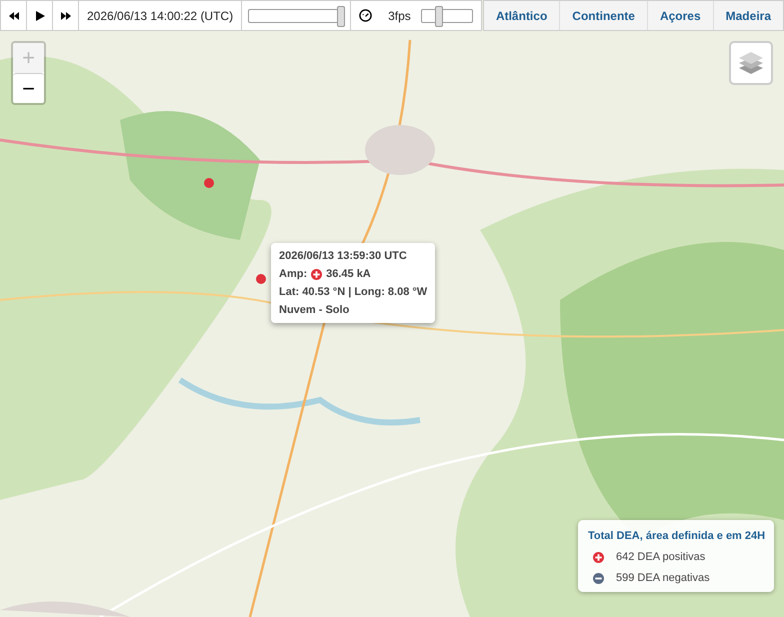 The image size is (784, 617). Describe the element at coordinates (598, 578) in the screenshot. I see `minus-icon` at that location.